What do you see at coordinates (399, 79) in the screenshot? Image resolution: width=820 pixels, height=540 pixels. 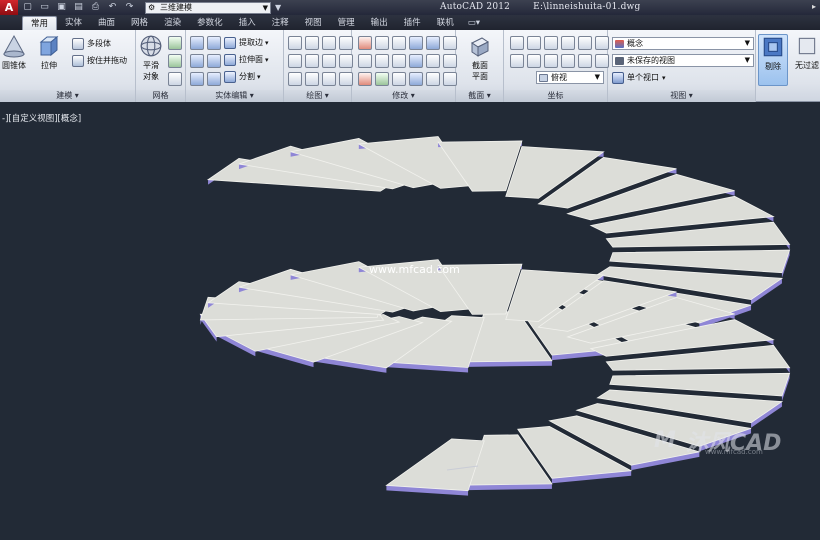 I see `copy-icon` at bounding box center [399, 79].